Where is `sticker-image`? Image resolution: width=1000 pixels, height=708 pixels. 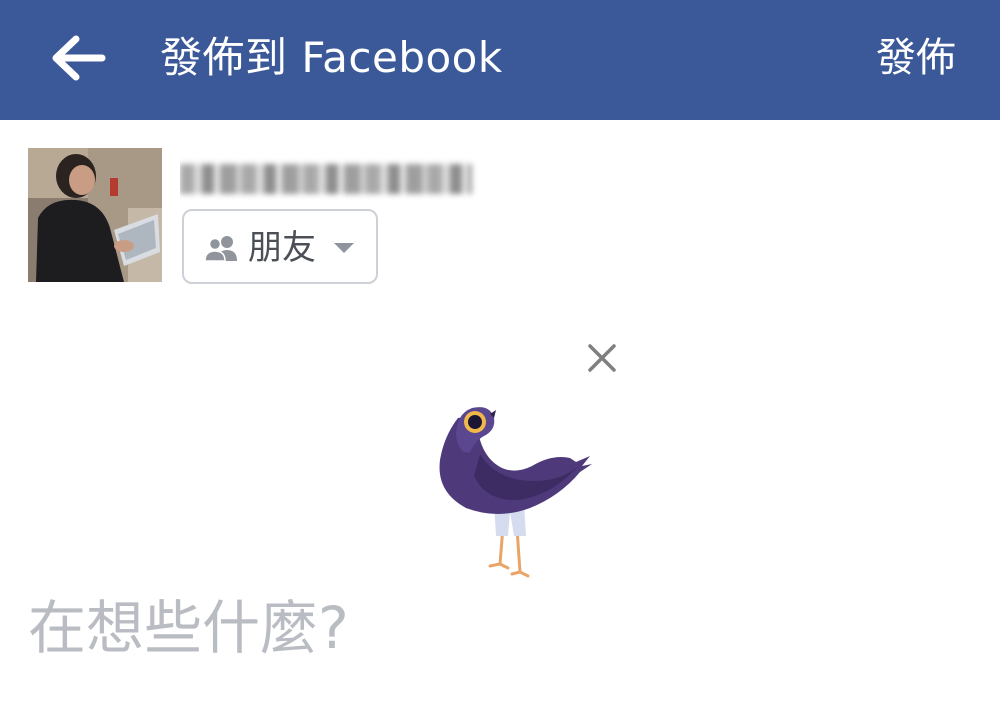 sticker-image is located at coordinates (515, 491).